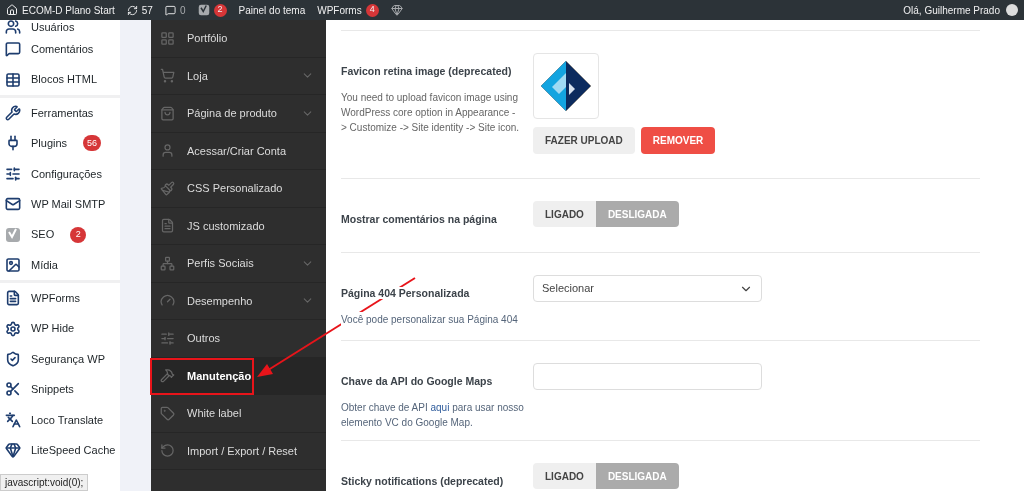 Image resolution: width=1024 pixels, height=491 pixels. Describe the element at coordinates (566, 86) in the screenshot. I see `logo-icon` at that location.